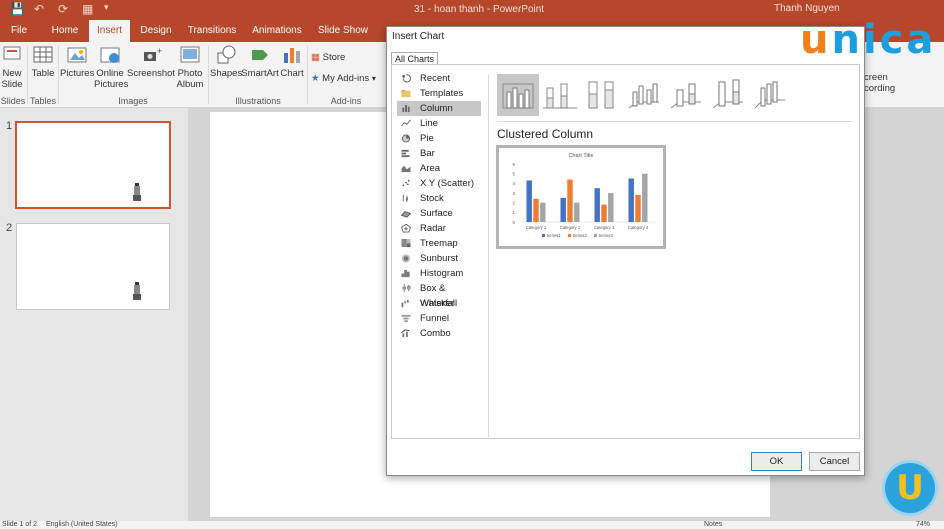 Image resolution: width=944 pixels, height=529 pixels. Describe the element at coordinates (405, 273) in the screenshot. I see `histogram-chart-icon` at that location.